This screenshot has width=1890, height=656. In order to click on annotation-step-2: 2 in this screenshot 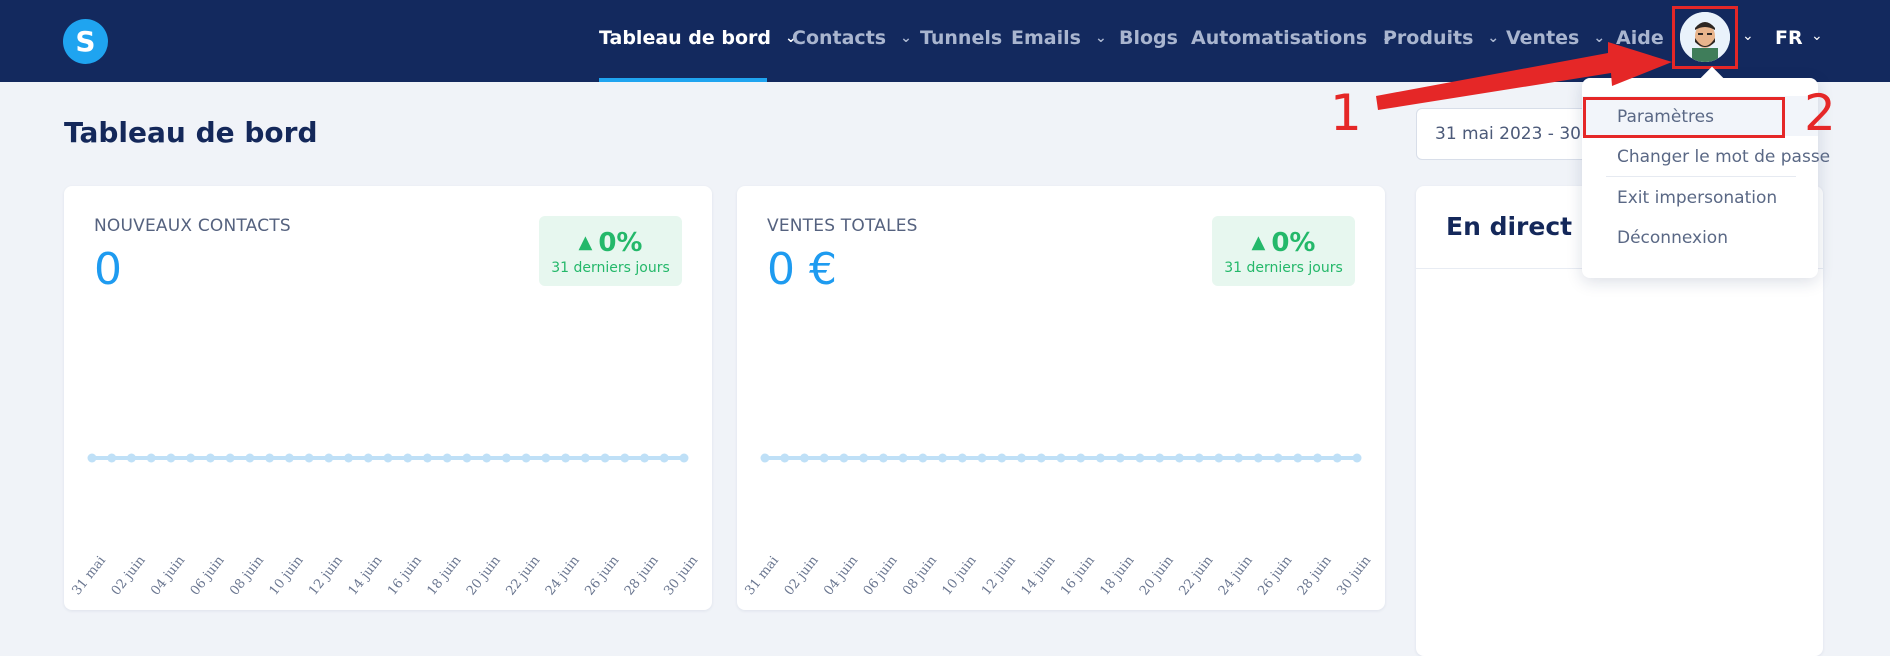, I will do `click(1820, 113)`.